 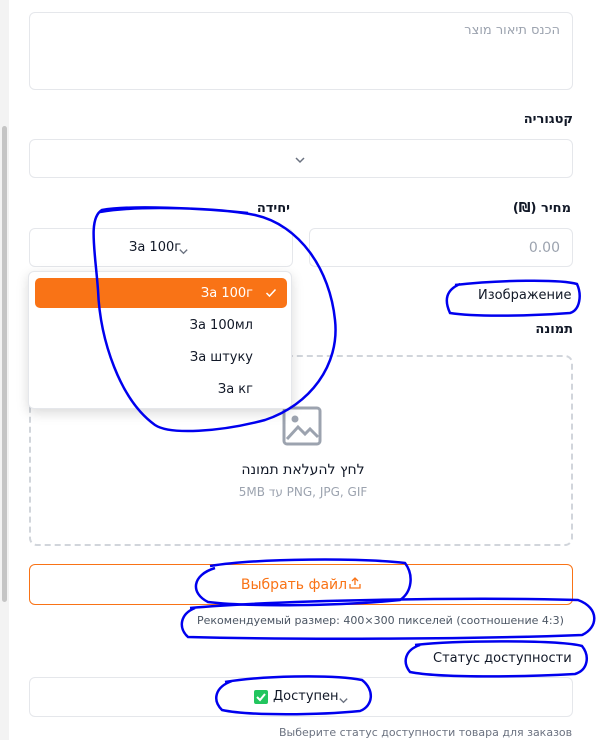 I want to click on category-label: קטגוריה, so click(x=548, y=119).